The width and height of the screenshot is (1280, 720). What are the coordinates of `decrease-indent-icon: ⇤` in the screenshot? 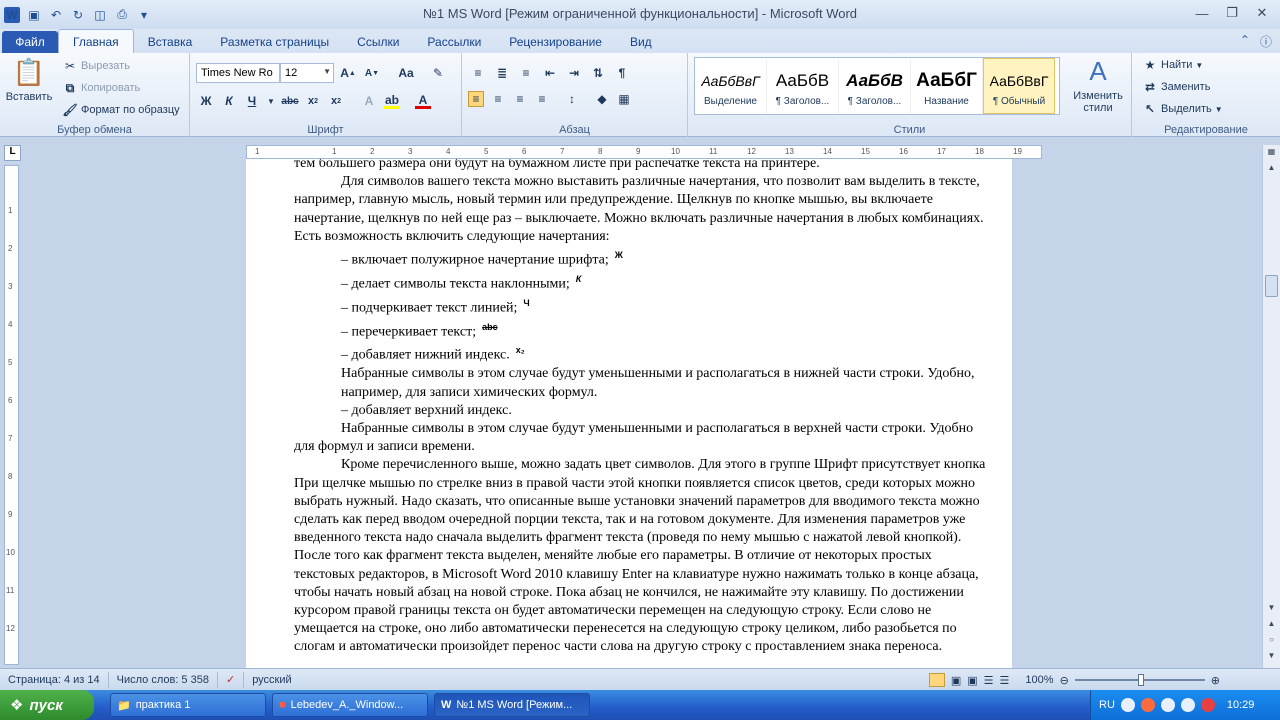 It's located at (550, 73).